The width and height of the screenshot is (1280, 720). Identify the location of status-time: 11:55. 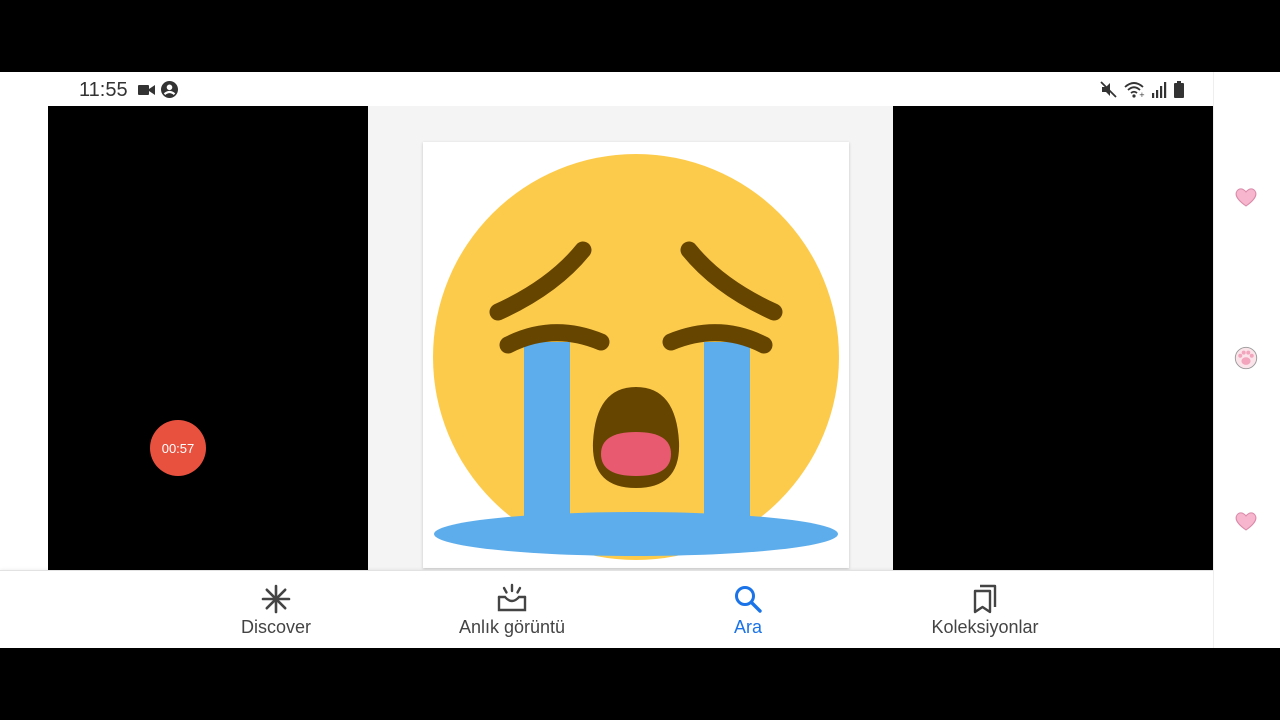
(103, 90).